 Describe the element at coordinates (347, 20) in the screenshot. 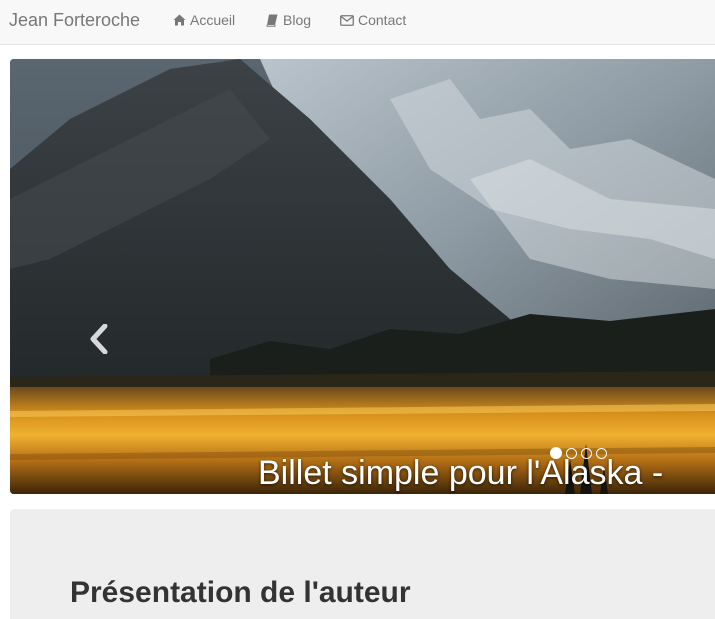

I see `envelope-icon` at that location.